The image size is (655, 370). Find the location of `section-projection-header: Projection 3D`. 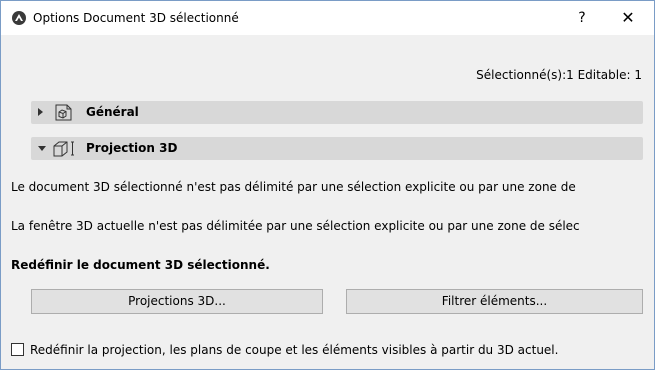

section-projection-header: Projection 3D is located at coordinates (337, 148).